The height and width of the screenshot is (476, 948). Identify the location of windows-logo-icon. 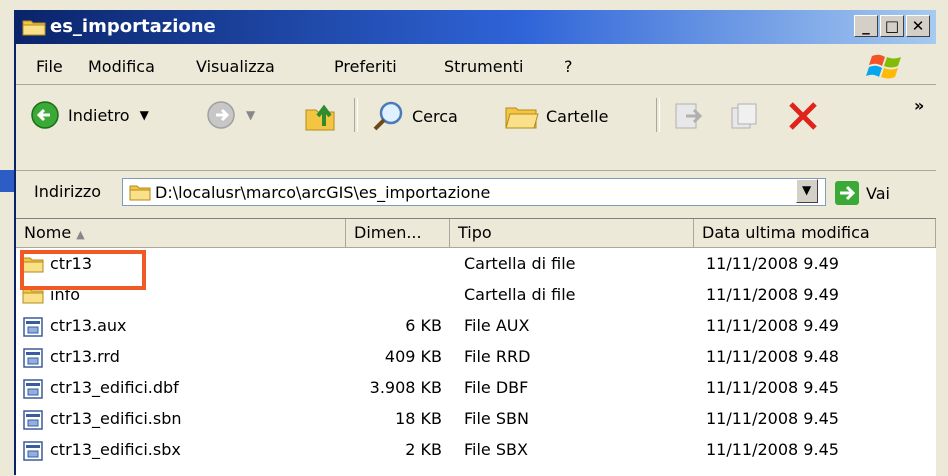
(883, 66).